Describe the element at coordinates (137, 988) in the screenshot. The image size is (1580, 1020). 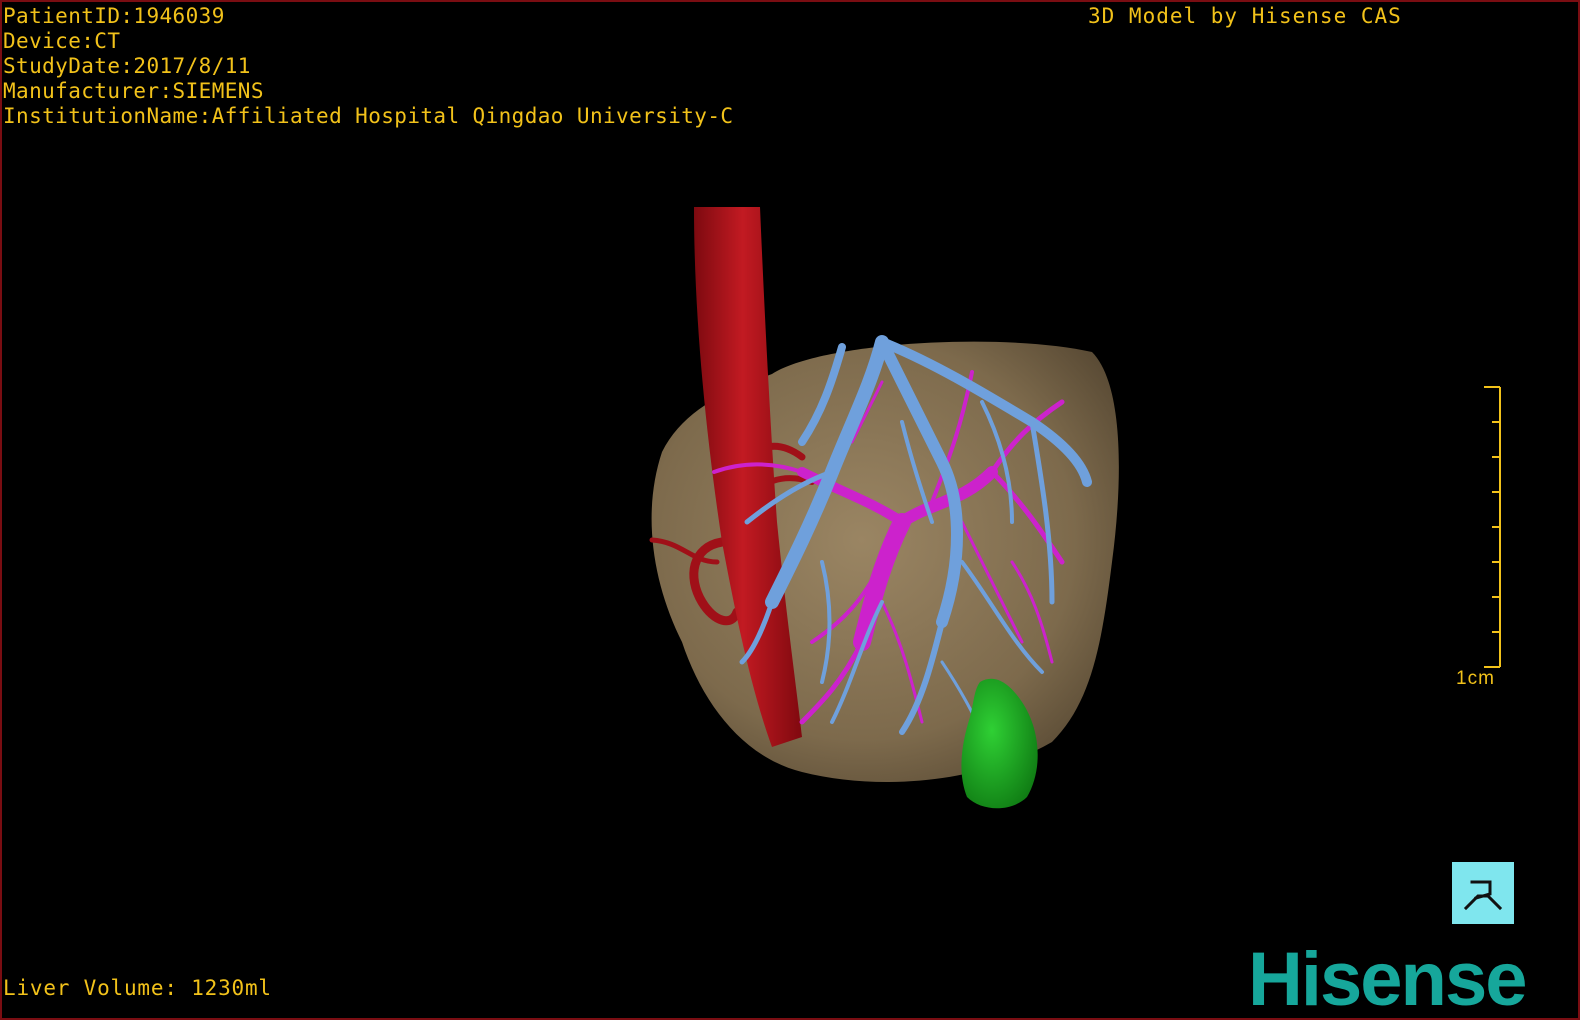
I see `liver-volume-text: Liver Volume: 1230ml` at that location.